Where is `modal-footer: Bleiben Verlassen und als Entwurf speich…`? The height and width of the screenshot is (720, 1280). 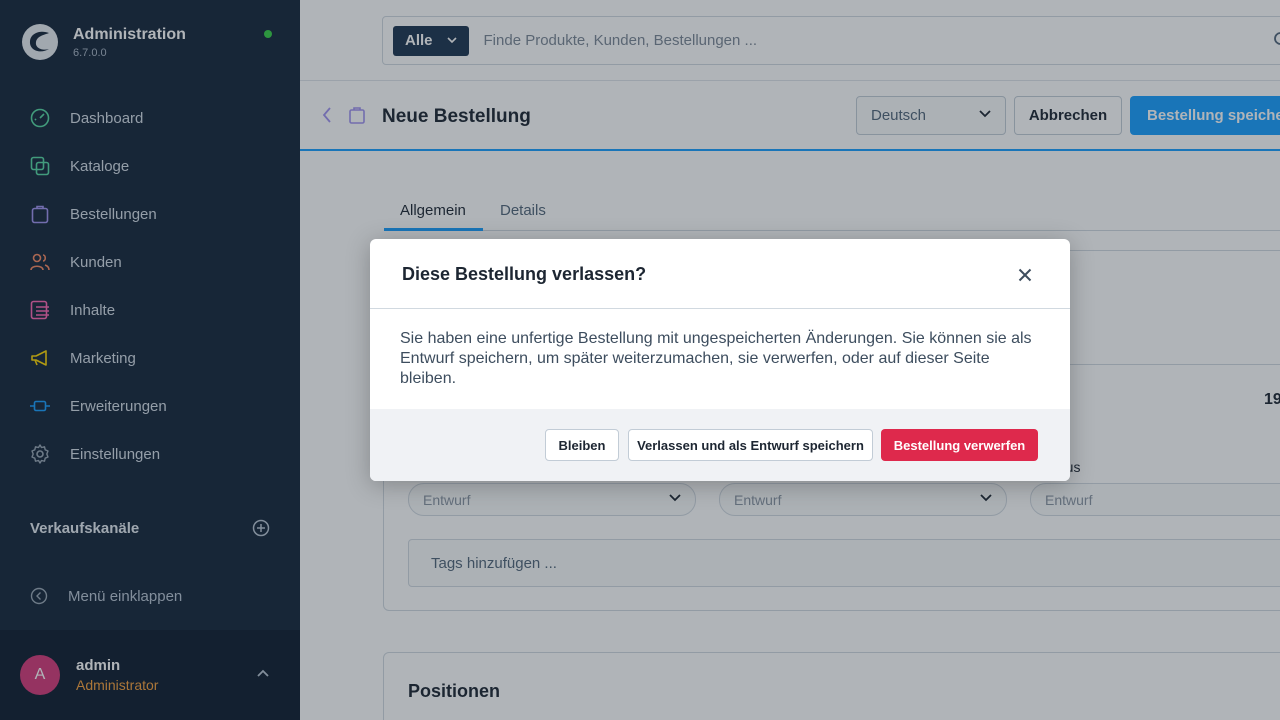 modal-footer: Bleiben Verlassen und als Entwurf speich… is located at coordinates (720, 445).